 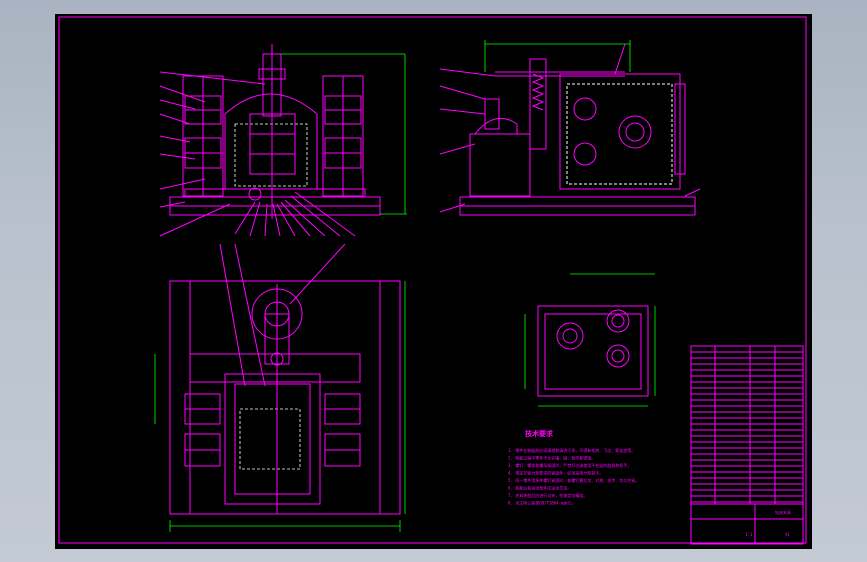 I want to click on tech-req-line: 2. 装配过程中零件不允许磕、碰、划伤和锈蚀。, so click(x=551, y=458).